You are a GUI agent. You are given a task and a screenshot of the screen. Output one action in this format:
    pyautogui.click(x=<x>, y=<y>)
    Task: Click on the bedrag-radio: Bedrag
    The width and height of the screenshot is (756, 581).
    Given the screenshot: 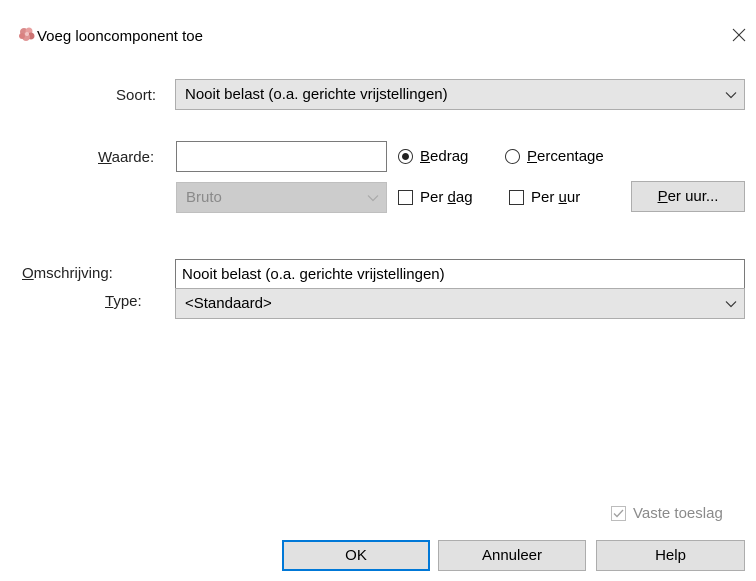 What is the action you would take?
    pyautogui.click(x=433, y=156)
    